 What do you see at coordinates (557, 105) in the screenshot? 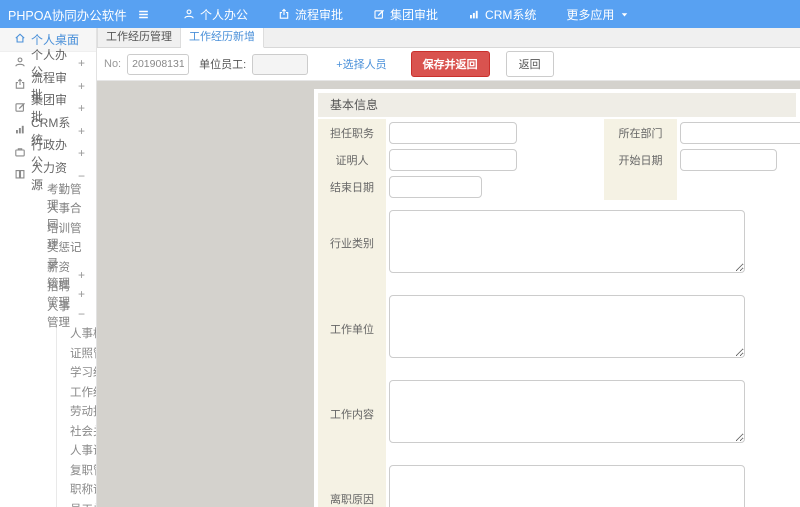
I see `section-title: 基本信息` at bounding box center [557, 105].